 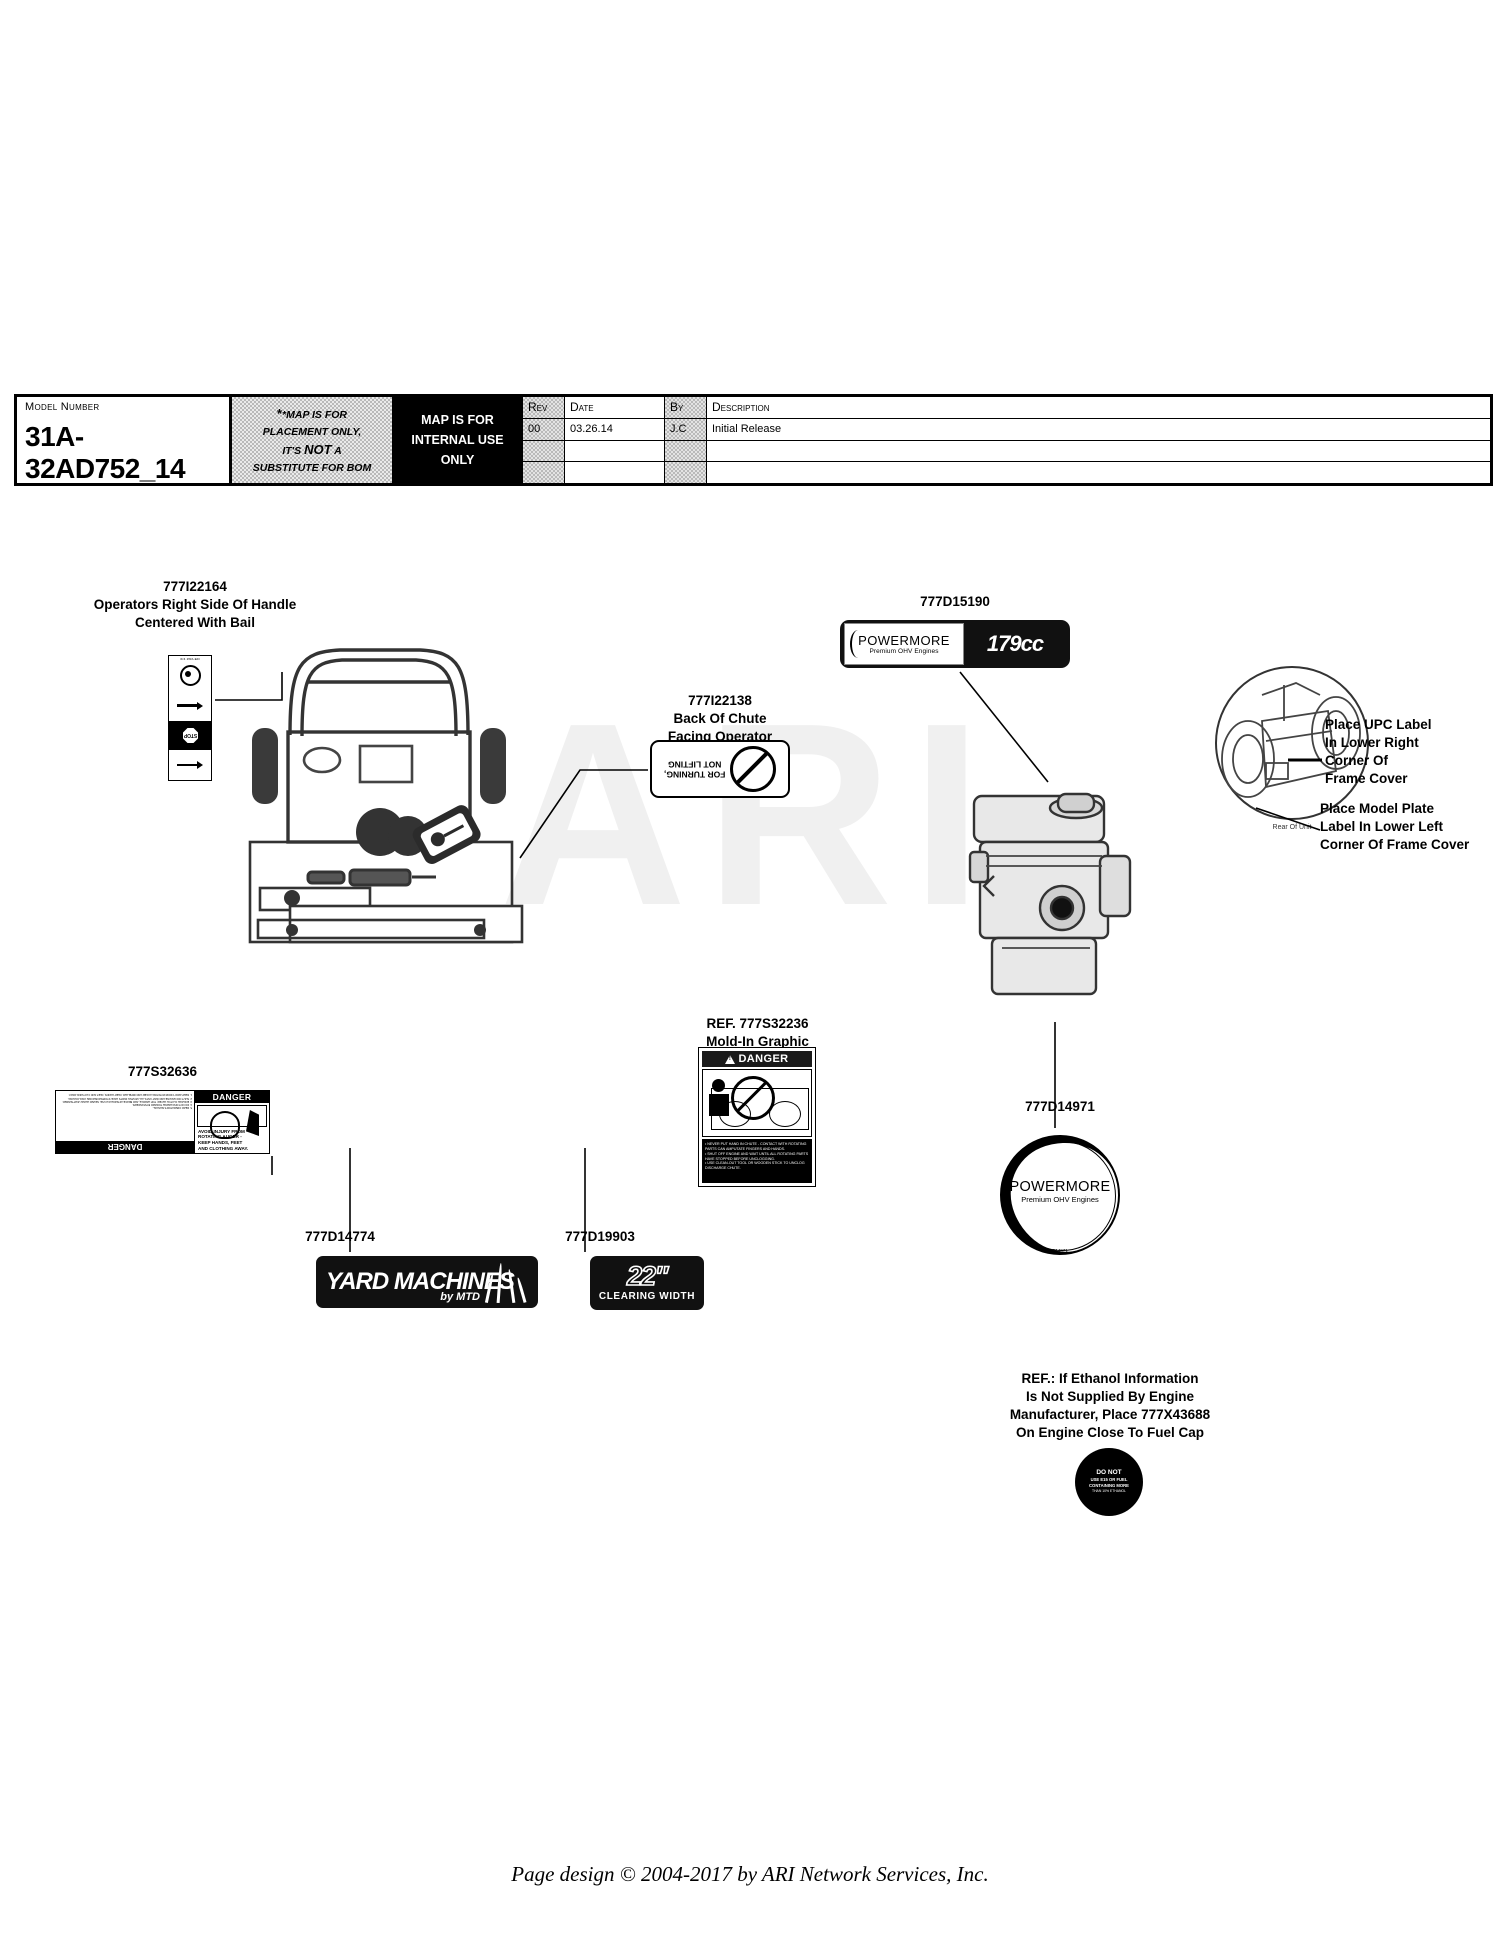 What do you see at coordinates (318, 449) in the screenshot?
I see `note-line-3b: NOT` at bounding box center [318, 449].